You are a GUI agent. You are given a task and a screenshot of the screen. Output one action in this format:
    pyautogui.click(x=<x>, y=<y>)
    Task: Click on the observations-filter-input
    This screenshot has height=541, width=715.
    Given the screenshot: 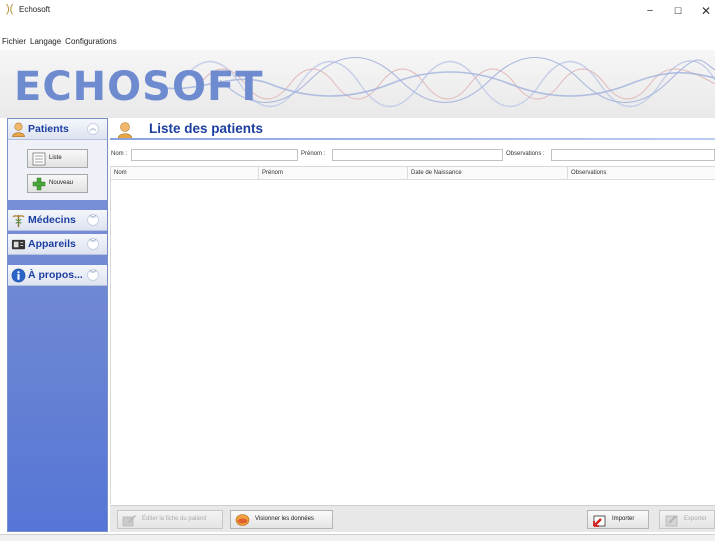 What is the action you would take?
    pyautogui.click(x=633, y=155)
    